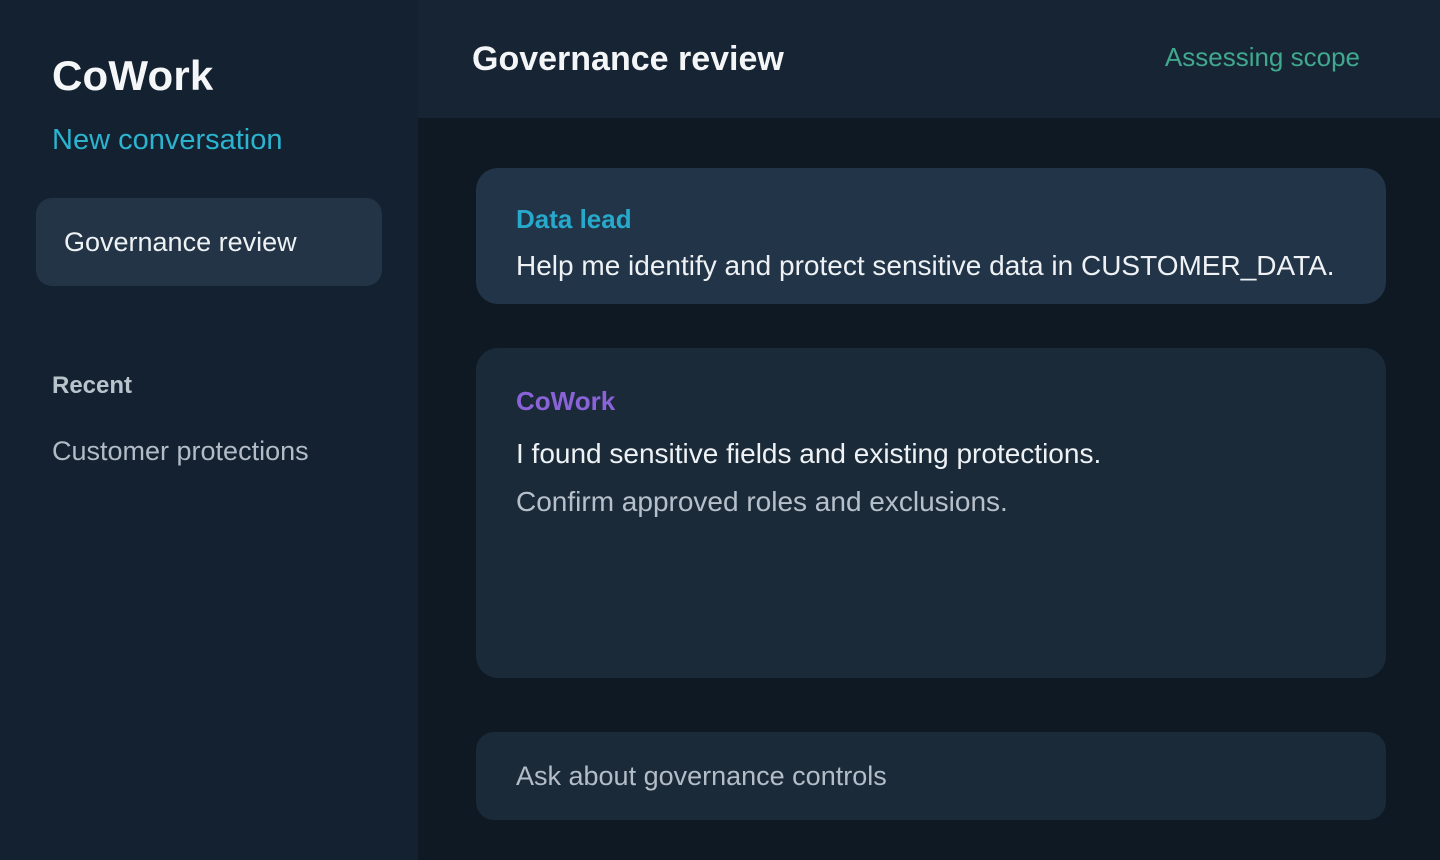 The image size is (1440, 860). What do you see at coordinates (628, 59) in the screenshot?
I see `page-title: Governance review` at bounding box center [628, 59].